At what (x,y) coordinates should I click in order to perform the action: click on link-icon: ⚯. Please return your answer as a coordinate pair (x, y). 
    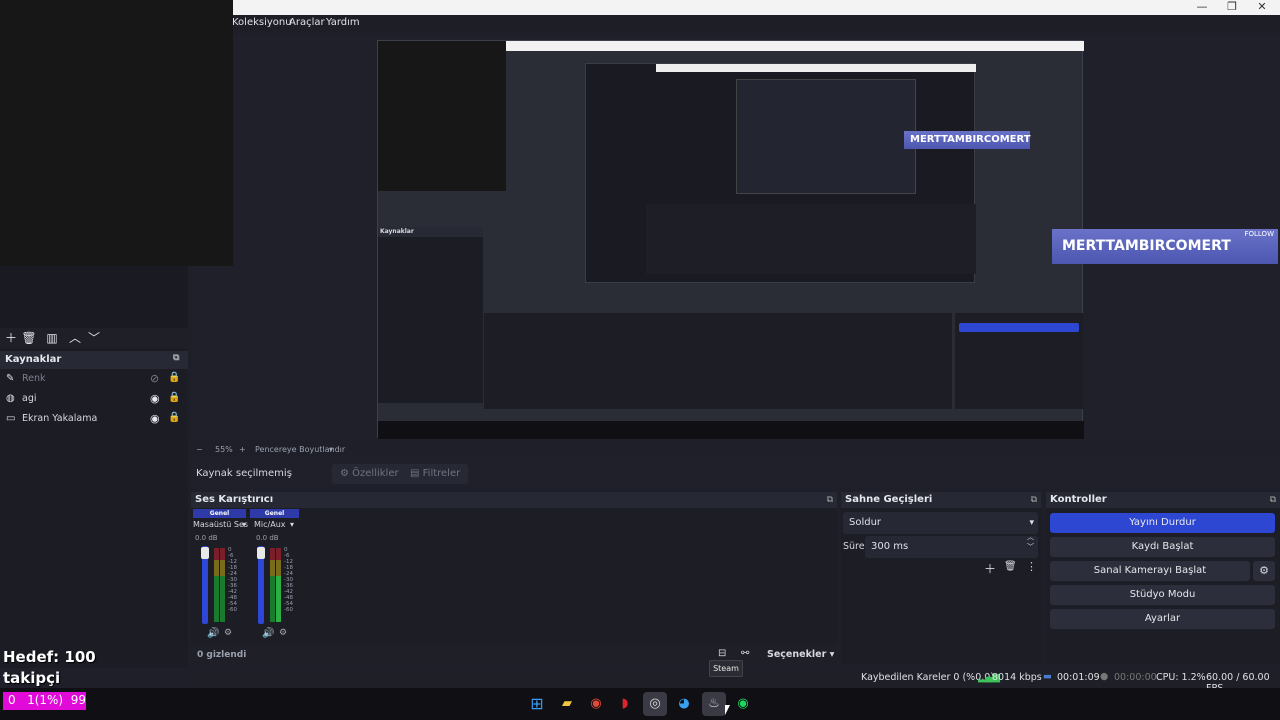
    Looking at the image, I should click on (745, 653).